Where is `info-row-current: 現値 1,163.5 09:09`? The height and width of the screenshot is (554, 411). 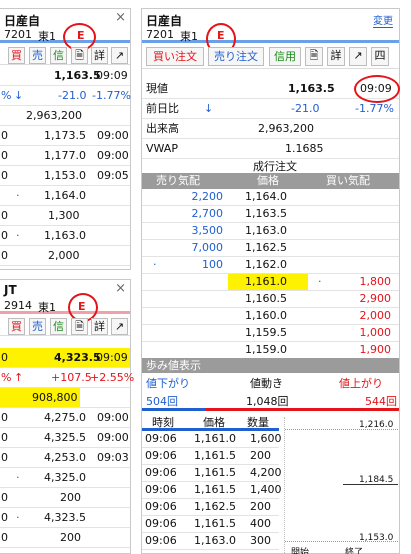
info-row-current: 現値 1,163.5 09:09 is located at coordinates (270, 89).